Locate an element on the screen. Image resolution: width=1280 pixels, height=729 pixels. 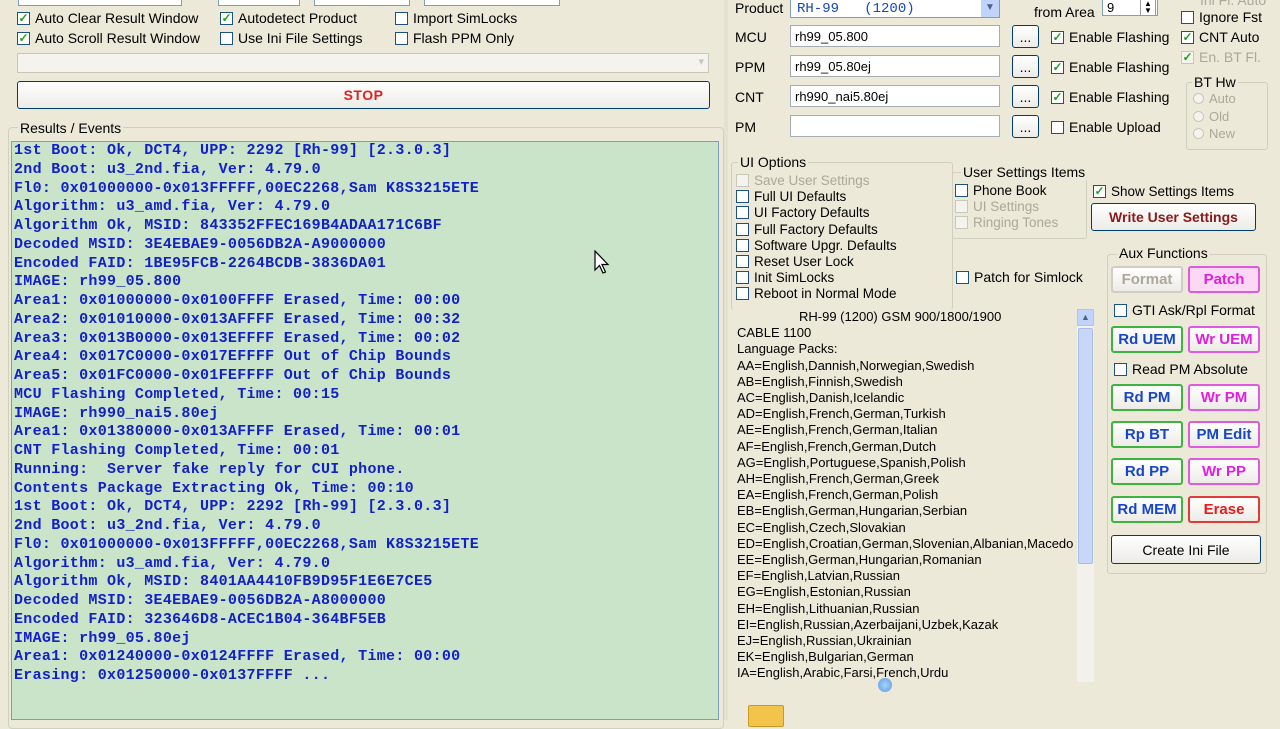
ignore-fst-checkbox: Ignore Fst is located at coordinates (1221, 17).